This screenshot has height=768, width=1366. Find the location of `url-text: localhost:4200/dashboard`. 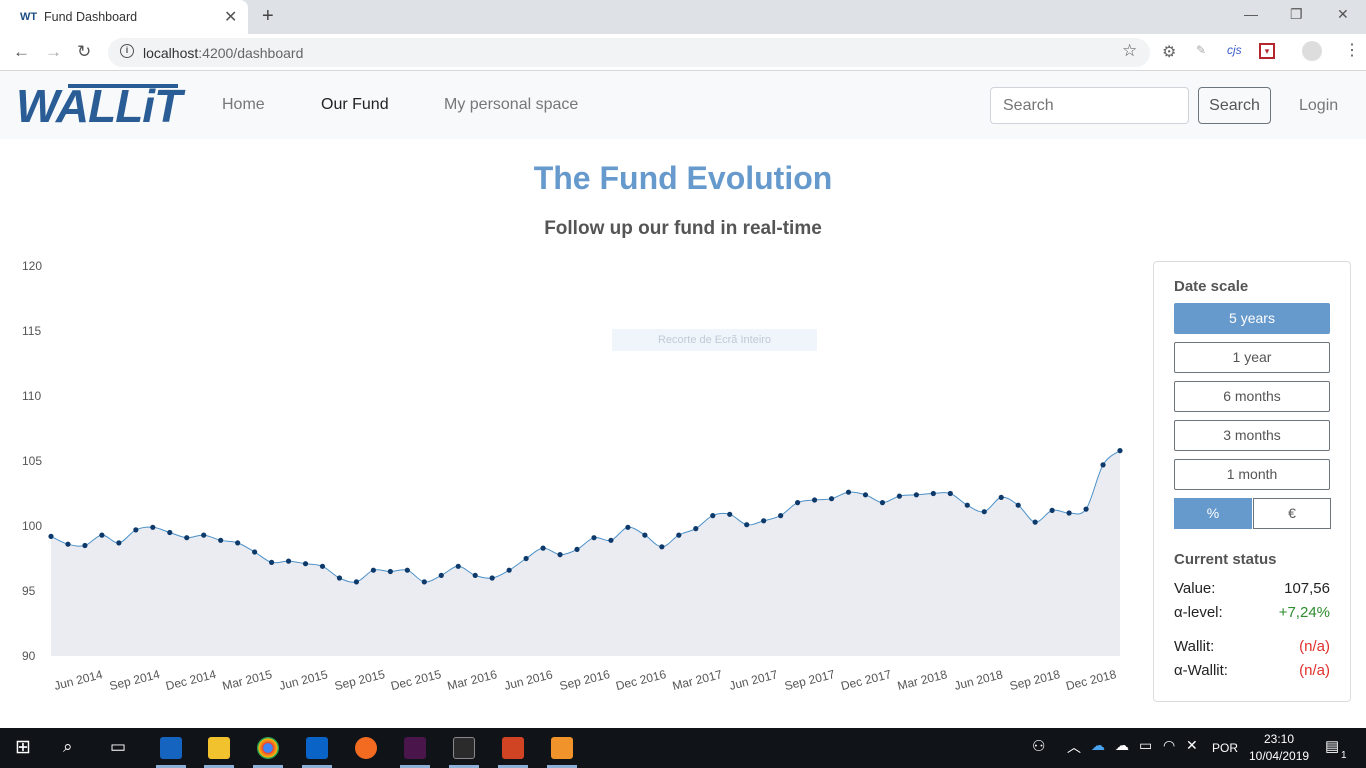

url-text: localhost:4200/dashboard is located at coordinates (223, 53).